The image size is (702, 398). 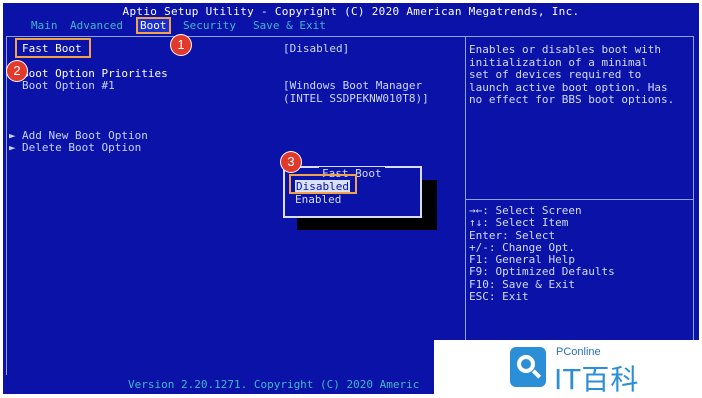 What do you see at coordinates (181, 45) in the screenshot?
I see `step-badge-1: 1` at bounding box center [181, 45].